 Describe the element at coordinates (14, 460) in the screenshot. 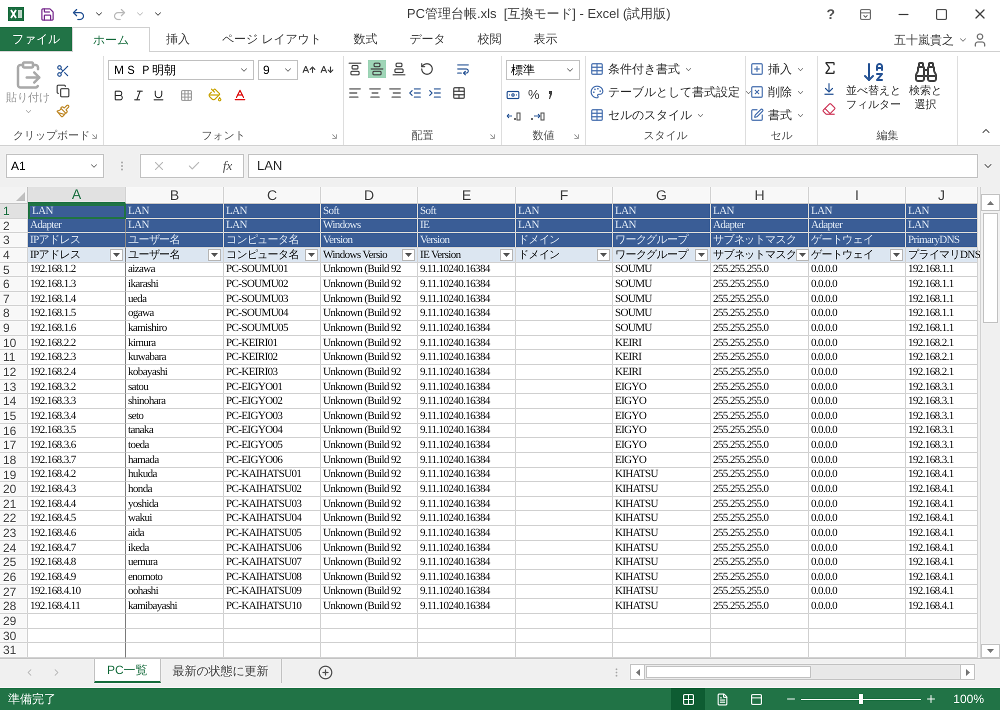

I see `row-header: 18` at that location.